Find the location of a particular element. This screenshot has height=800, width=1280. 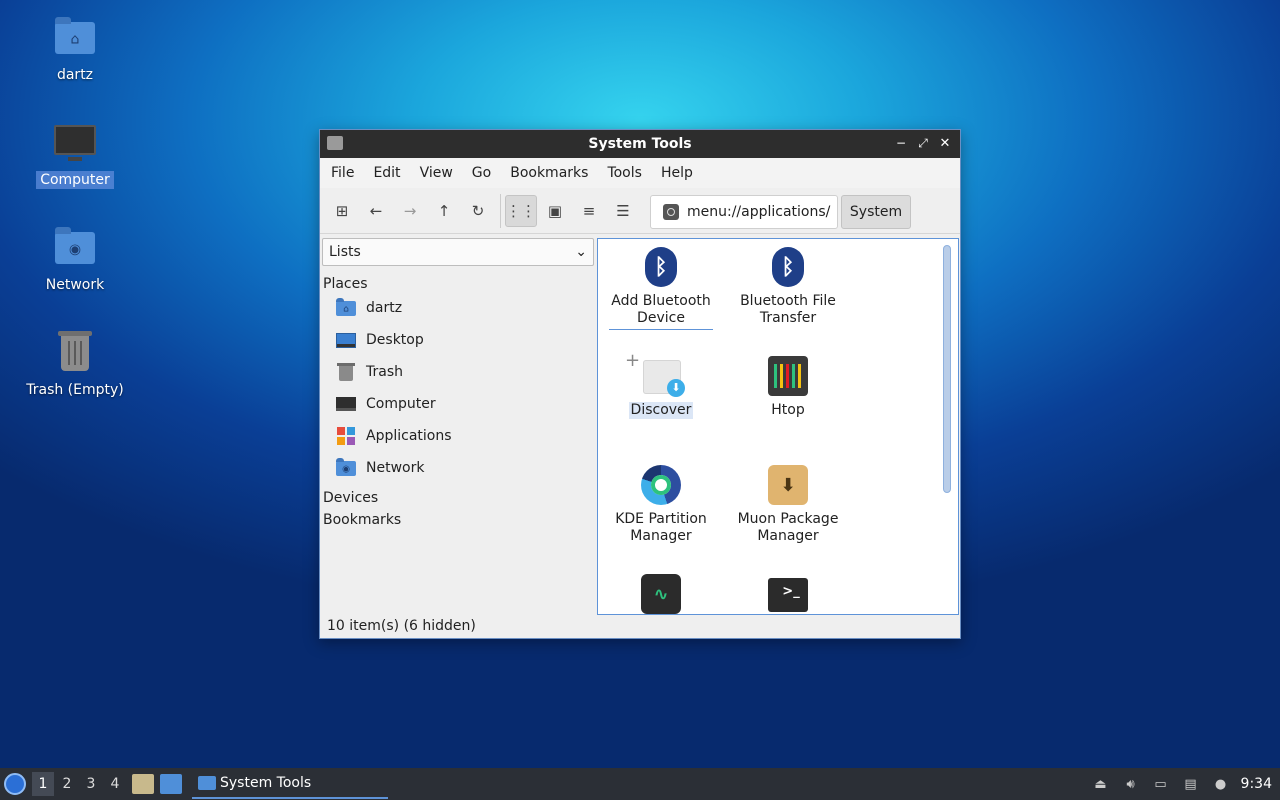

folder-icon is located at coordinates (207, 783).